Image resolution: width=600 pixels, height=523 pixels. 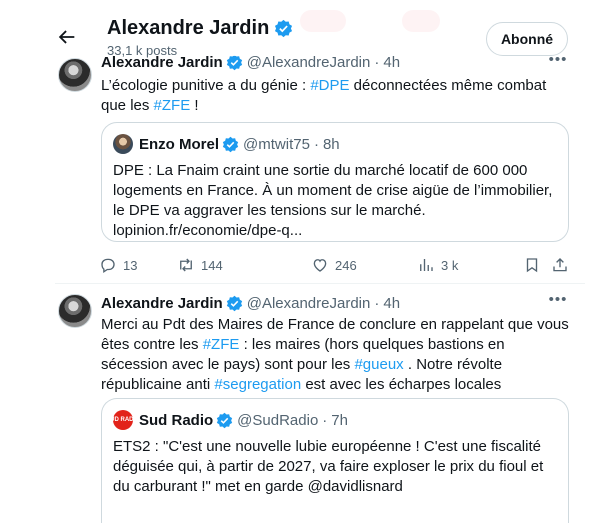 I want to click on text-segment: !, so click(x=194, y=105).